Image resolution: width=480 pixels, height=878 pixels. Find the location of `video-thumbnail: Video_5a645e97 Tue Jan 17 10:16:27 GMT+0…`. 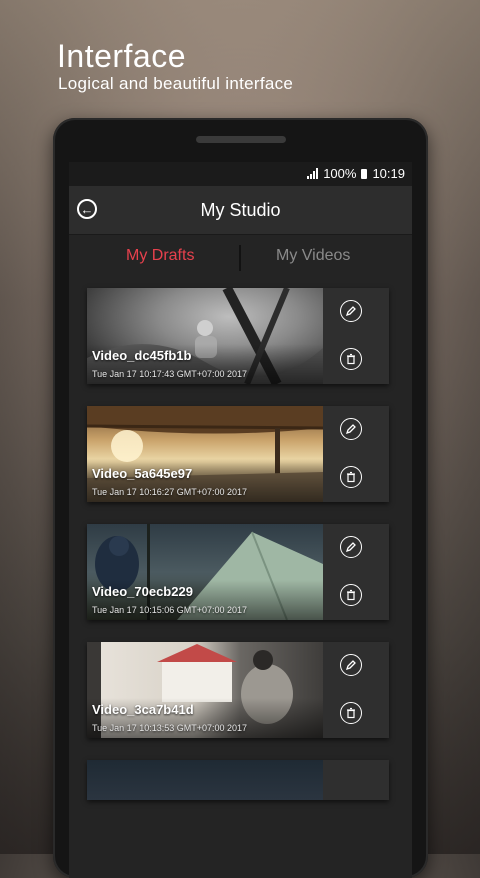

video-thumbnail: Video_5a645e97 Tue Jan 17 10:16:27 GMT+0… is located at coordinates (205, 454).